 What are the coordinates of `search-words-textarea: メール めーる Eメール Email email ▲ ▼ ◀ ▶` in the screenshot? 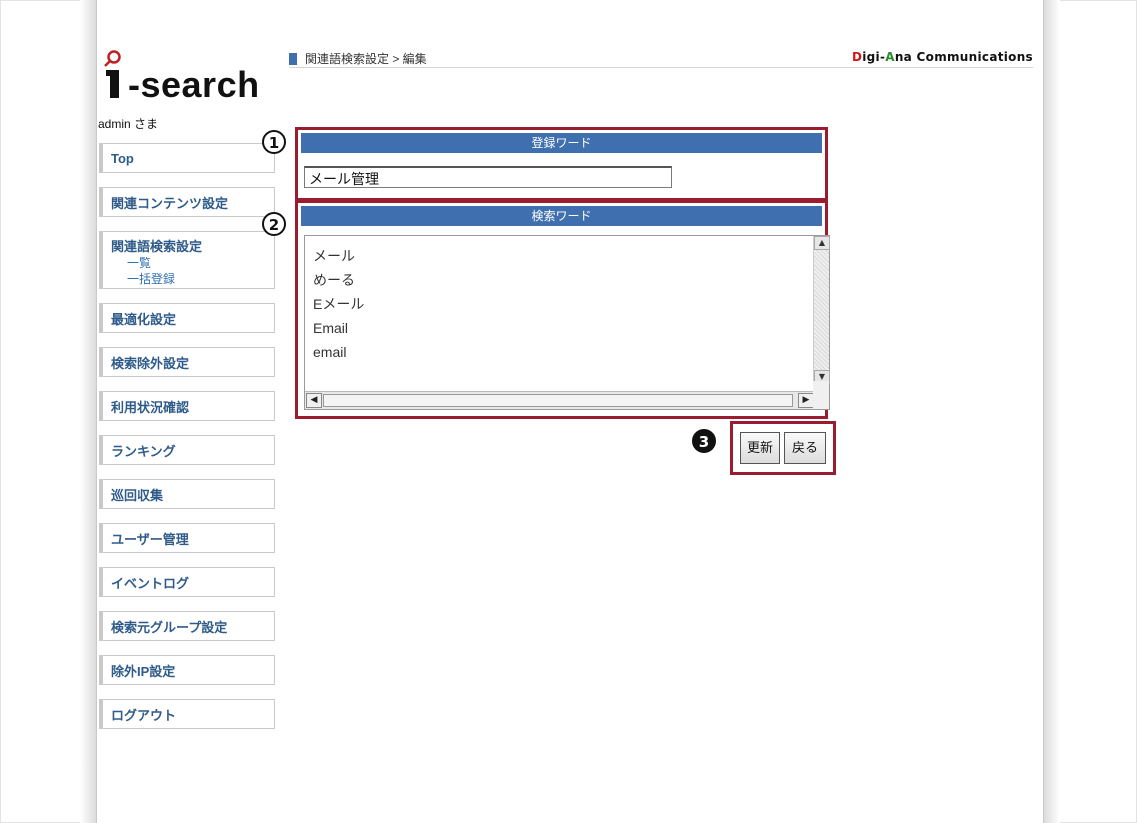 It's located at (567, 322).